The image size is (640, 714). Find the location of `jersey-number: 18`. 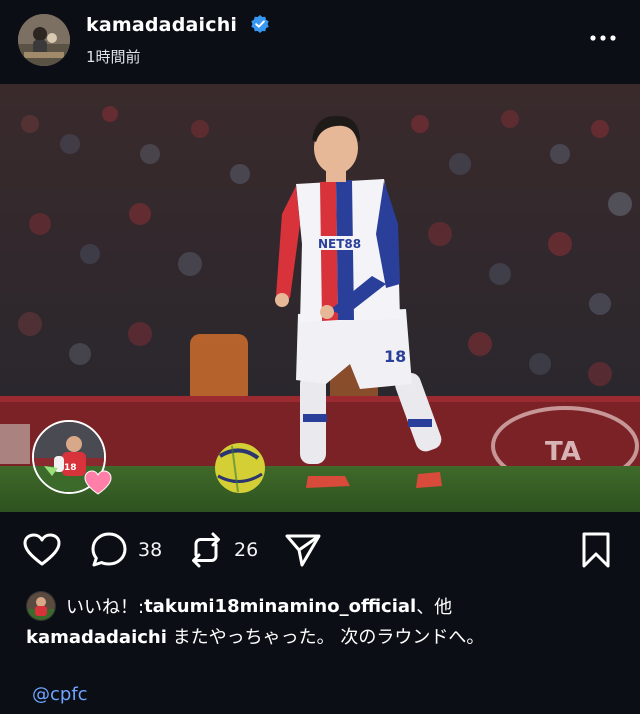

jersey-number: 18 is located at coordinates (395, 356).